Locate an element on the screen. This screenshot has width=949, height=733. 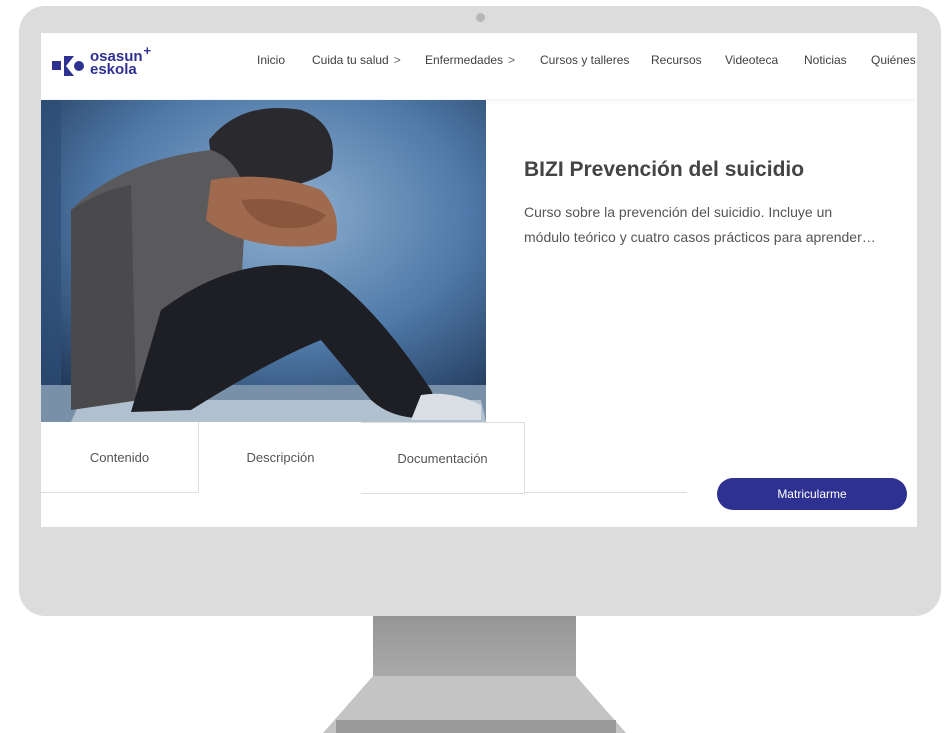
nav-item-recursos: Recursos is located at coordinates (676, 60).